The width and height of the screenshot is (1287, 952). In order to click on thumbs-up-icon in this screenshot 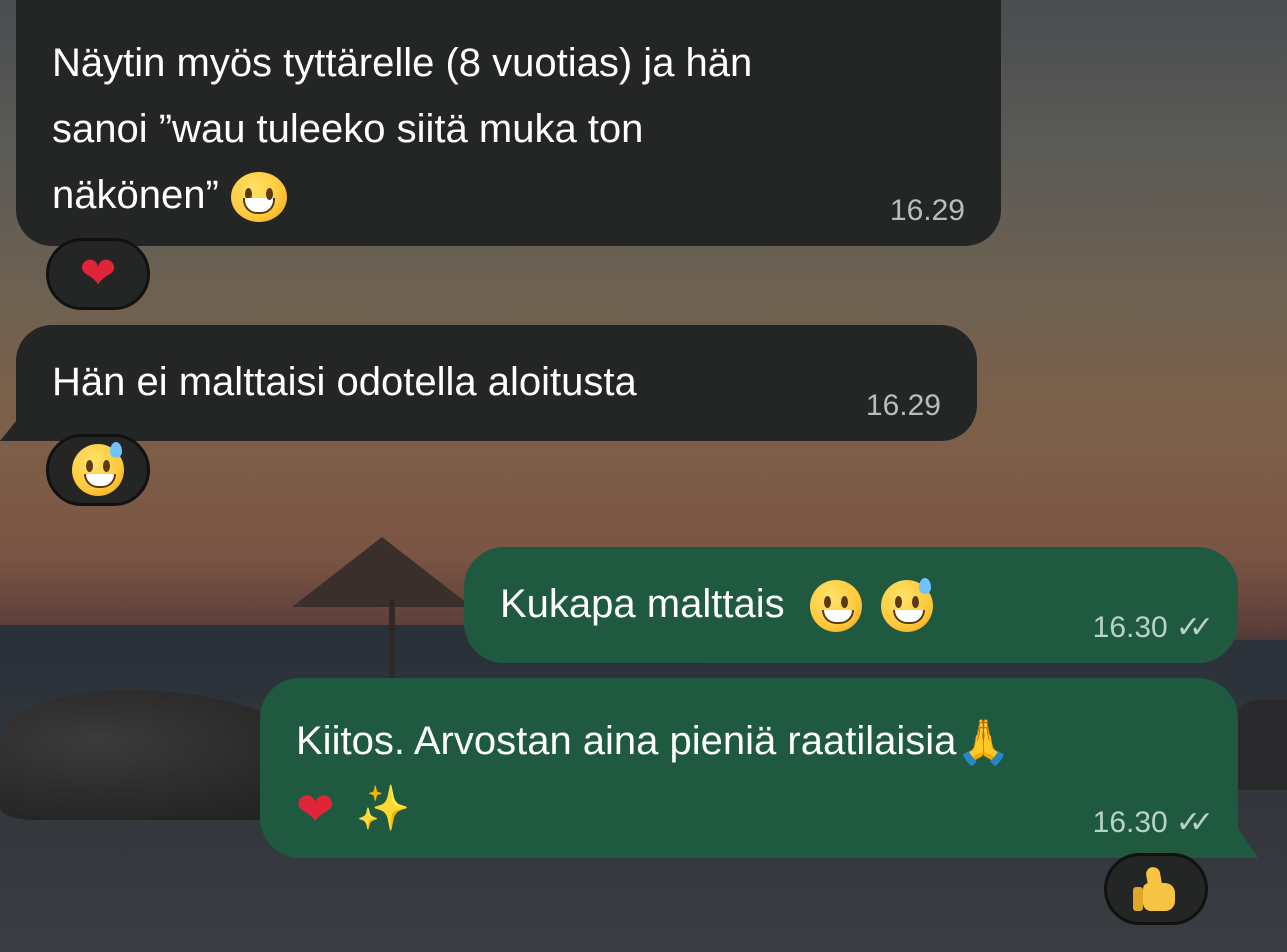, I will do `click(1156, 888)`.